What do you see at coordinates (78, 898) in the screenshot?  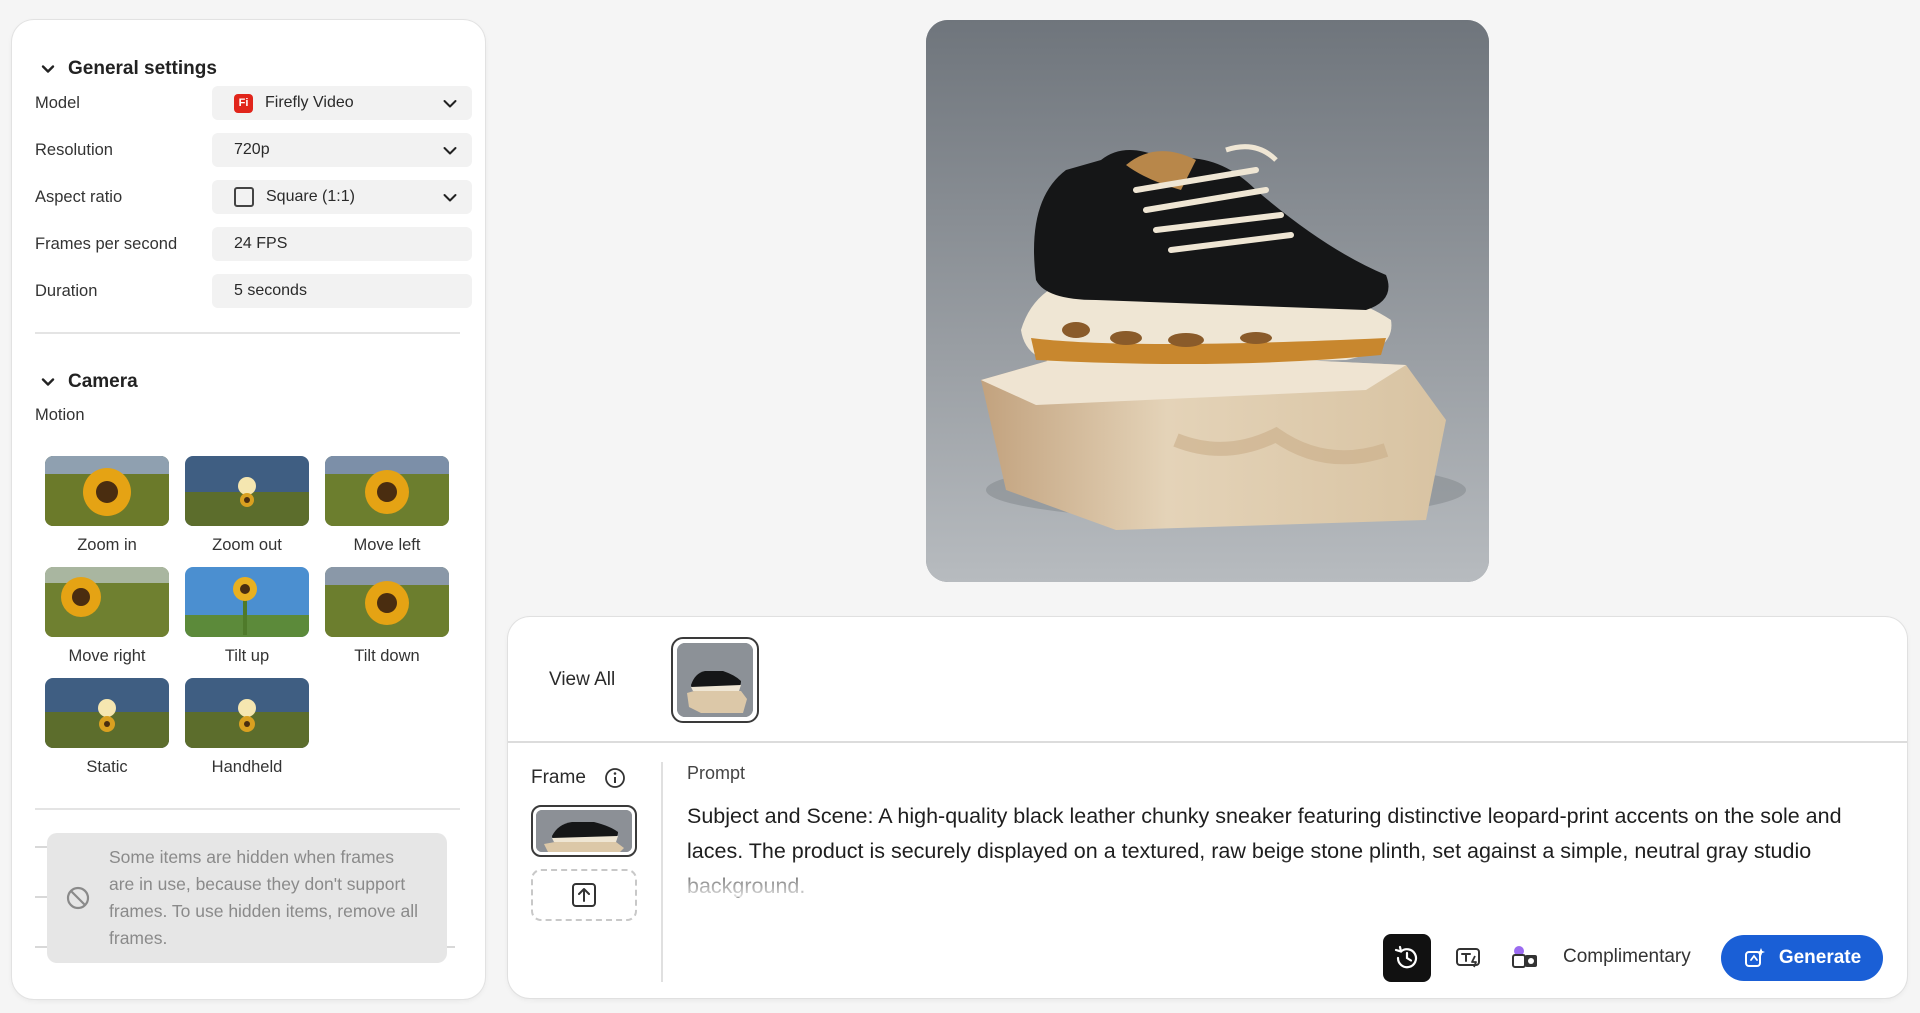 I see `blocked-icon` at bounding box center [78, 898].